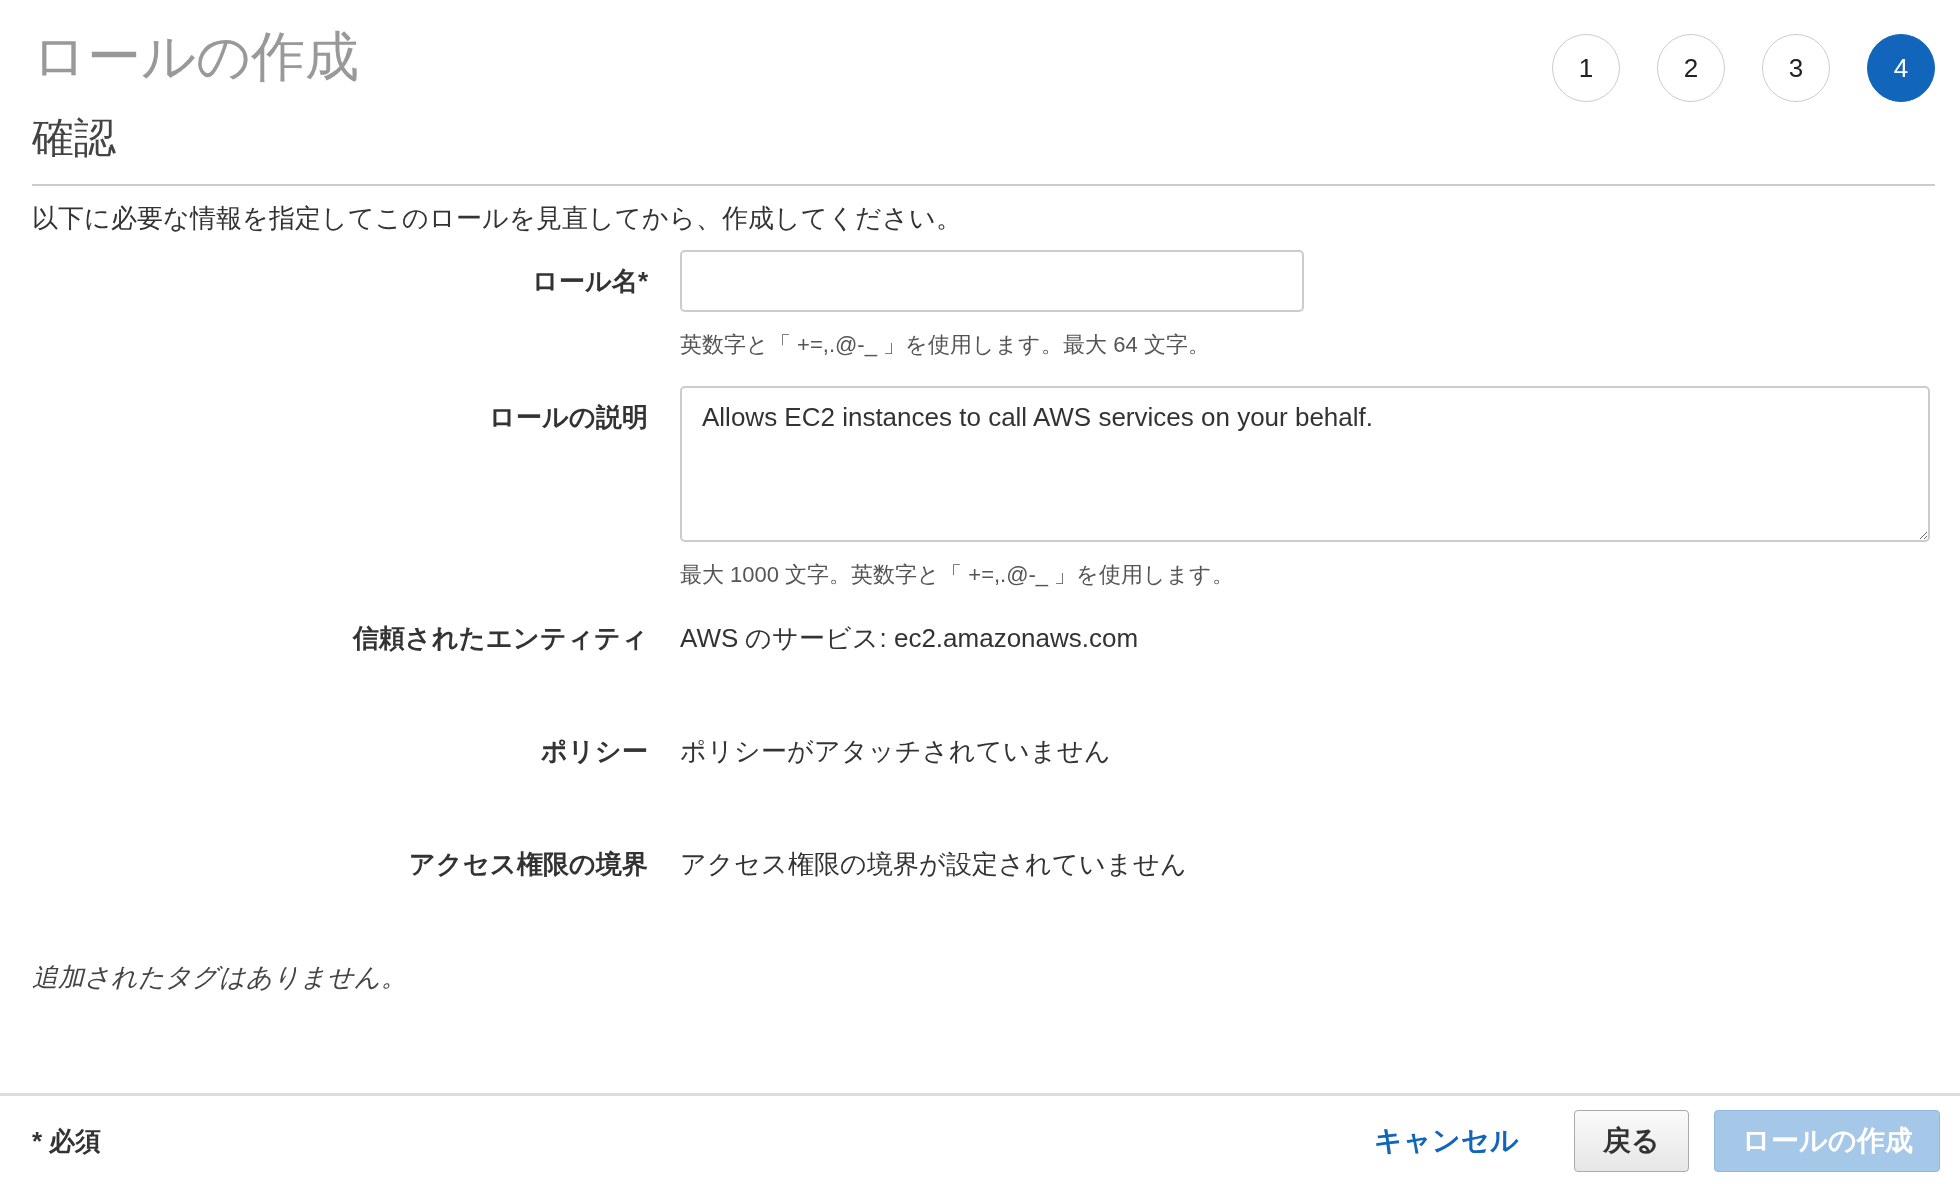  What do you see at coordinates (945, 345) in the screenshot?
I see `field-hint: 英数字と「 +=,.@-_ 」を使用します。最大 64 文字。` at bounding box center [945, 345].